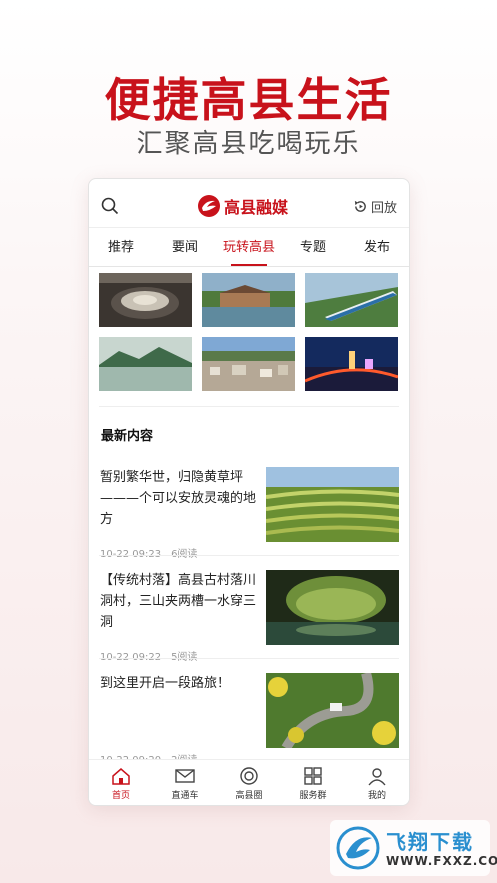 The width and height of the screenshot is (497, 883). What do you see at coordinates (351, 364) in the screenshot?
I see `gallery-photo-night-city` at bounding box center [351, 364].